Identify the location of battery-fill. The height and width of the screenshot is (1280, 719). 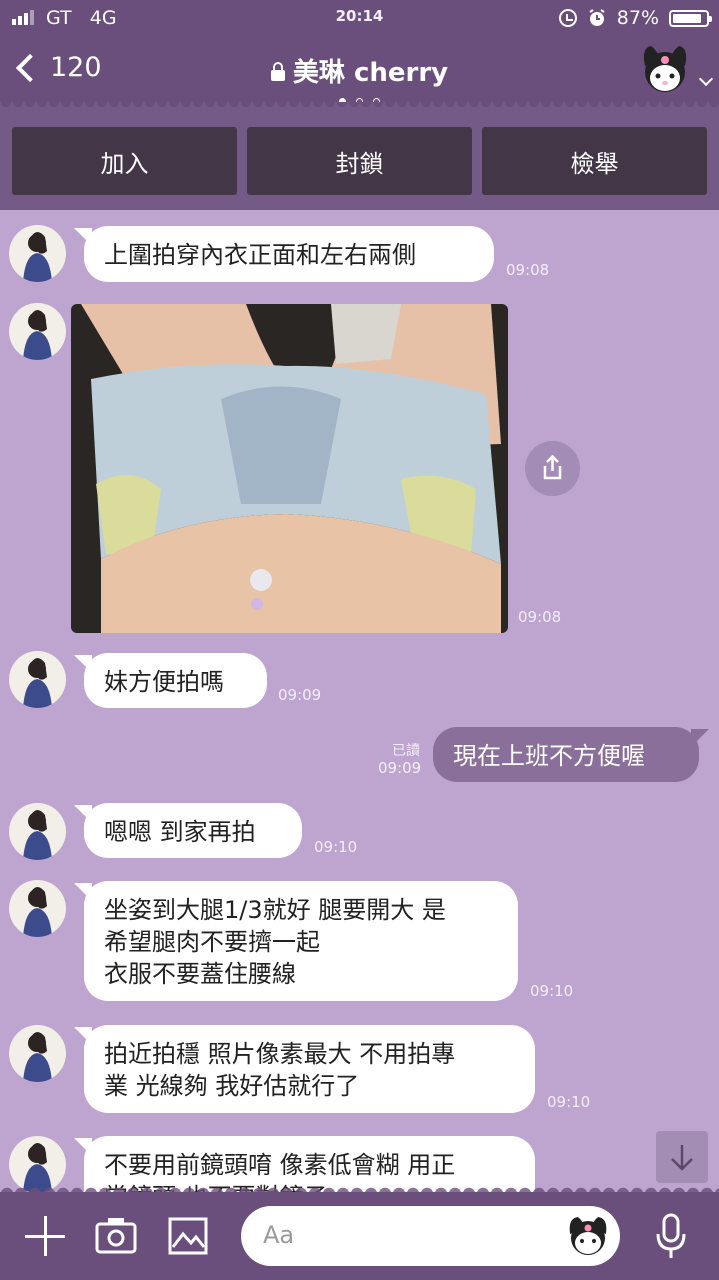
(687, 18).